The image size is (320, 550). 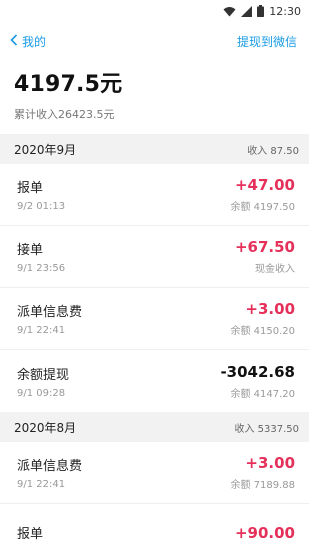 What do you see at coordinates (154, 11) in the screenshot?
I see `status-bar: 12:30` at bounding box center [154, 11].